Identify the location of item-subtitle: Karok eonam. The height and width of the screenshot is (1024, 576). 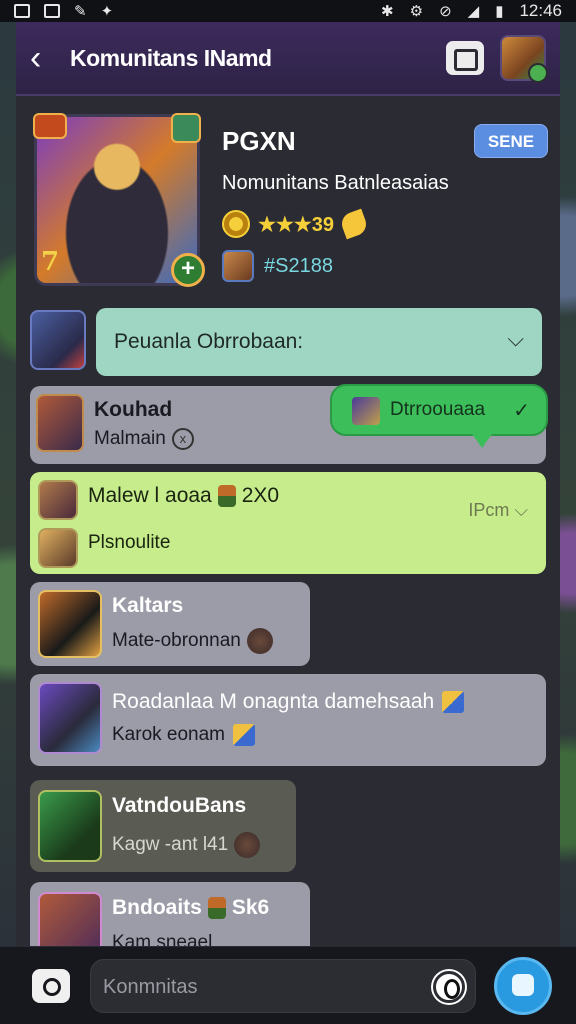
(184, 735).